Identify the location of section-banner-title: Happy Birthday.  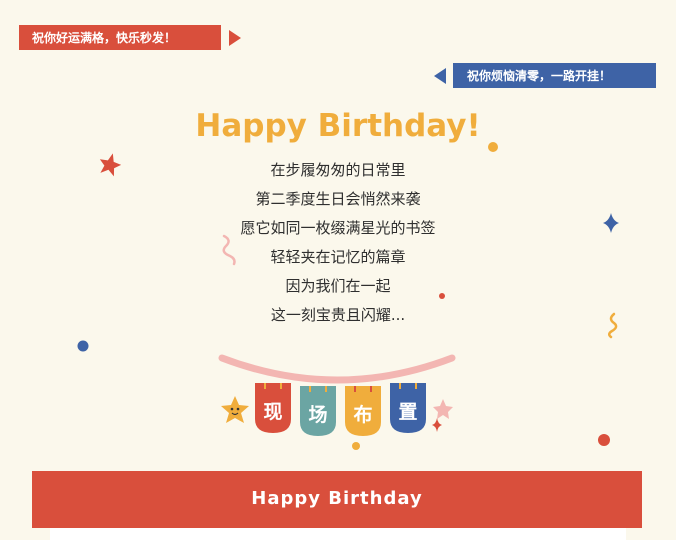
(337, 498).